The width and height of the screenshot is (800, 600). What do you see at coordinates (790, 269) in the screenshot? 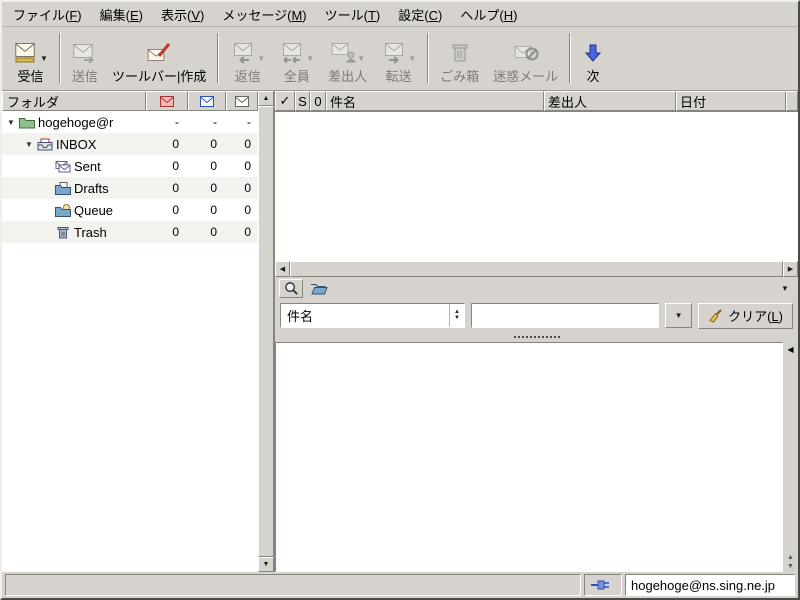
I see `scroll-right-icon: ▶` at bounding box center [790, 269].